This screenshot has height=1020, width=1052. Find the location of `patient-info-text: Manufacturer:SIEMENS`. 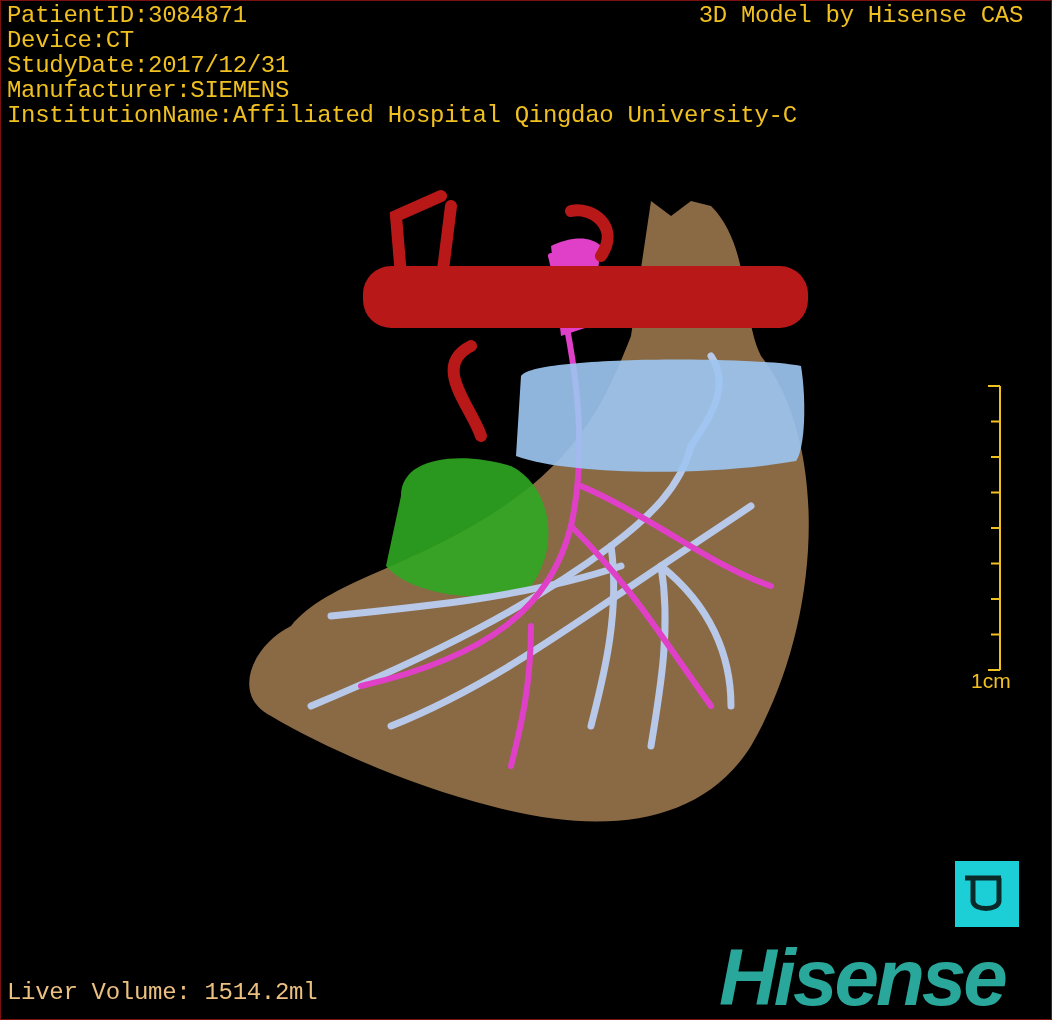

patient-info-text: Manufacturer:SIEMENS is located at coordinates (148, 90).